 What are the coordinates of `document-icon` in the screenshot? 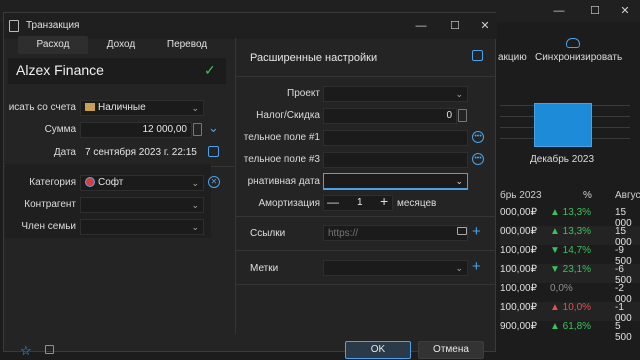 It's located at (14, 26).